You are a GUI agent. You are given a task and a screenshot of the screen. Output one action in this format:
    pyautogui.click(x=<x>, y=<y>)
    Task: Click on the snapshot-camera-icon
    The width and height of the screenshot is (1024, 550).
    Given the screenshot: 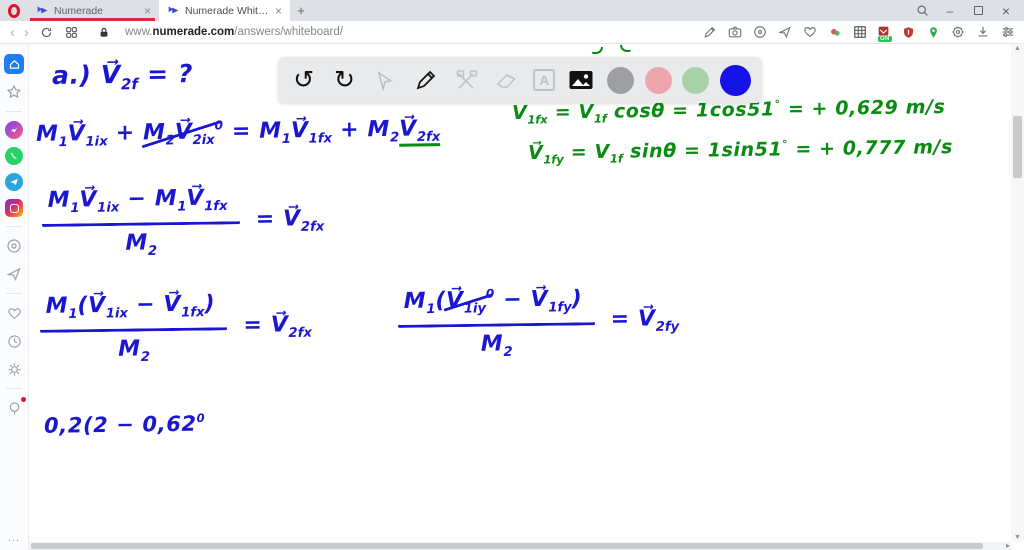 What is the action you would take?
    pyautogui.click(x=735, y=32)
    